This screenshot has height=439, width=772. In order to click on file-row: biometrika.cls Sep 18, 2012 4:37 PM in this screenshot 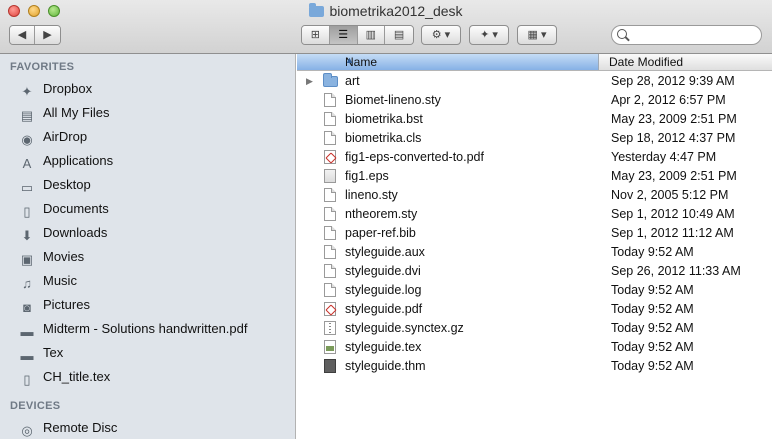, I will do `click(534, 138)`.